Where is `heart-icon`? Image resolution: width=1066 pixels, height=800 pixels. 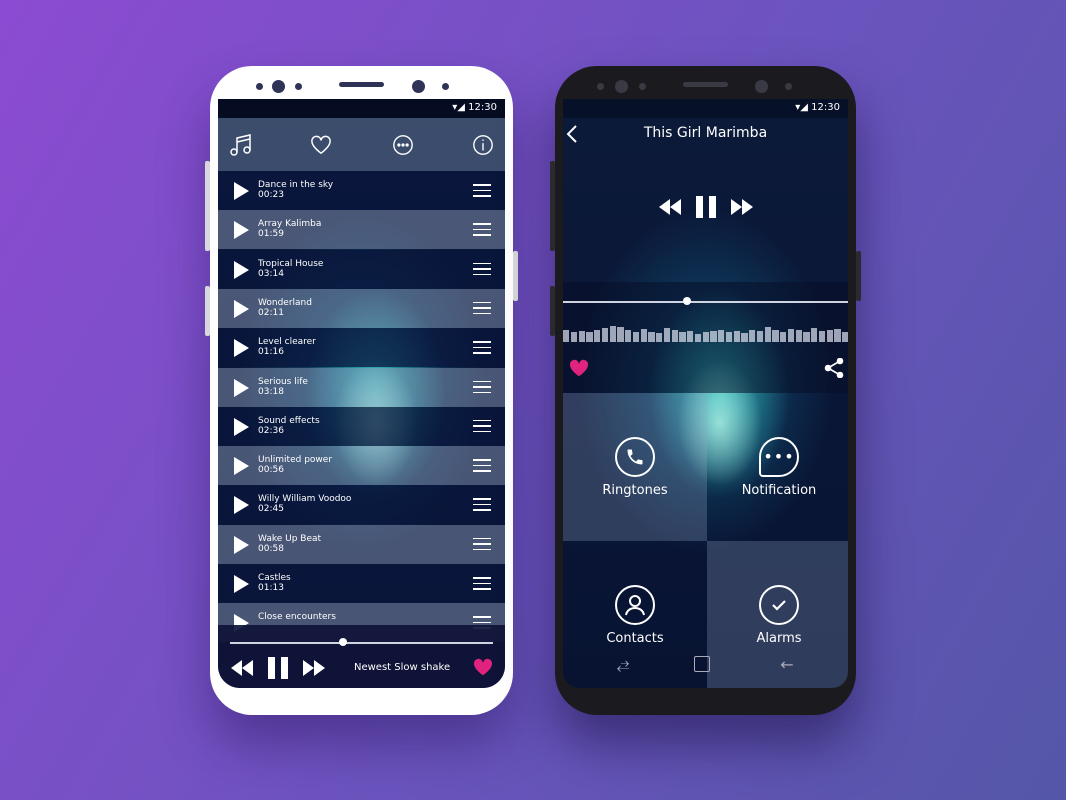
heart-icon is located at coordinates (321, 145).